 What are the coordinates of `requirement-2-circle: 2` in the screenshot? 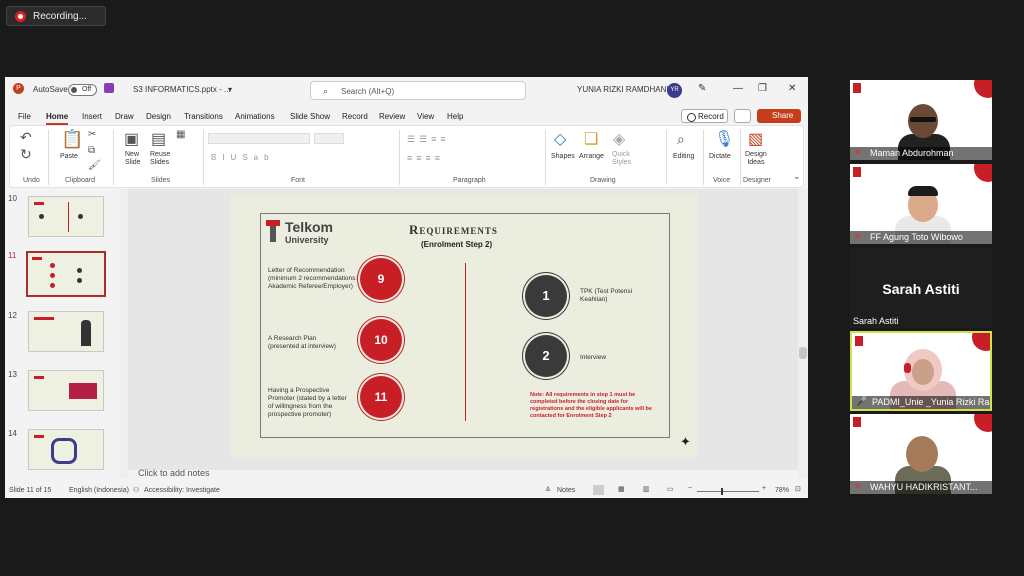 It's located at (546, 356).